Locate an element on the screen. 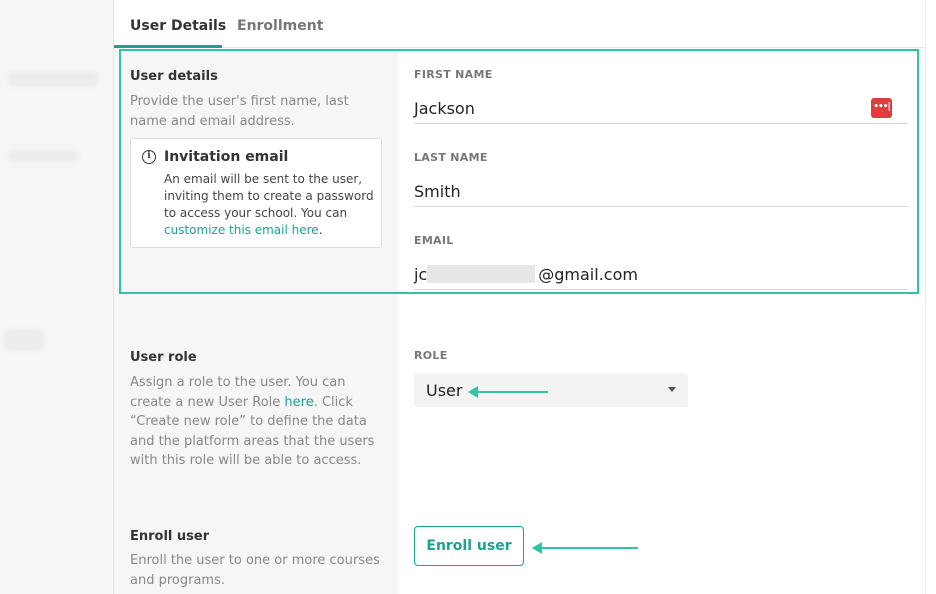 The height and width of the screenshot is (594, 936). active-tab-indicator is located at coordinates (168, 46).